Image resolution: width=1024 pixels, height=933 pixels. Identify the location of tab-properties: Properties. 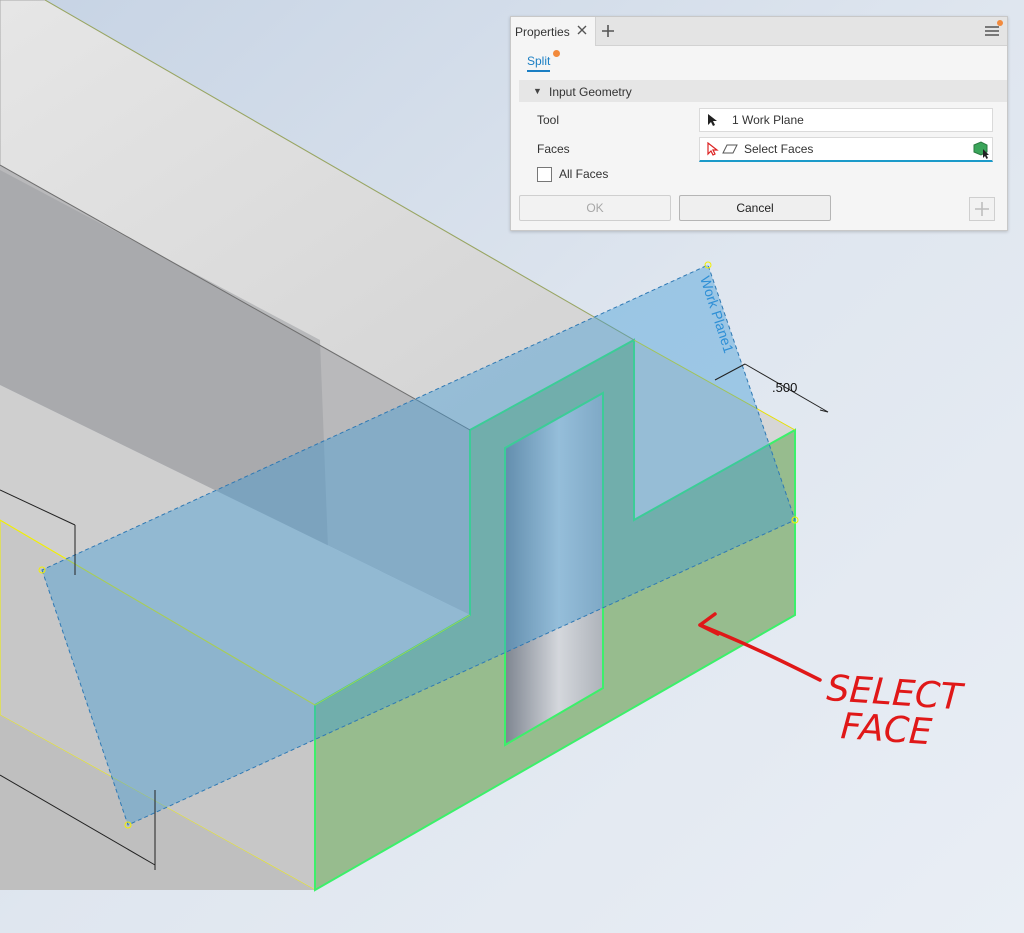
(553, 31).